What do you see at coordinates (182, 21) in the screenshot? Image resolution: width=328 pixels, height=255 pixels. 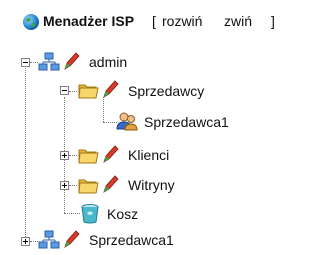 I see `expand-all-link: rozwiń` at bounding box center [182, 21].